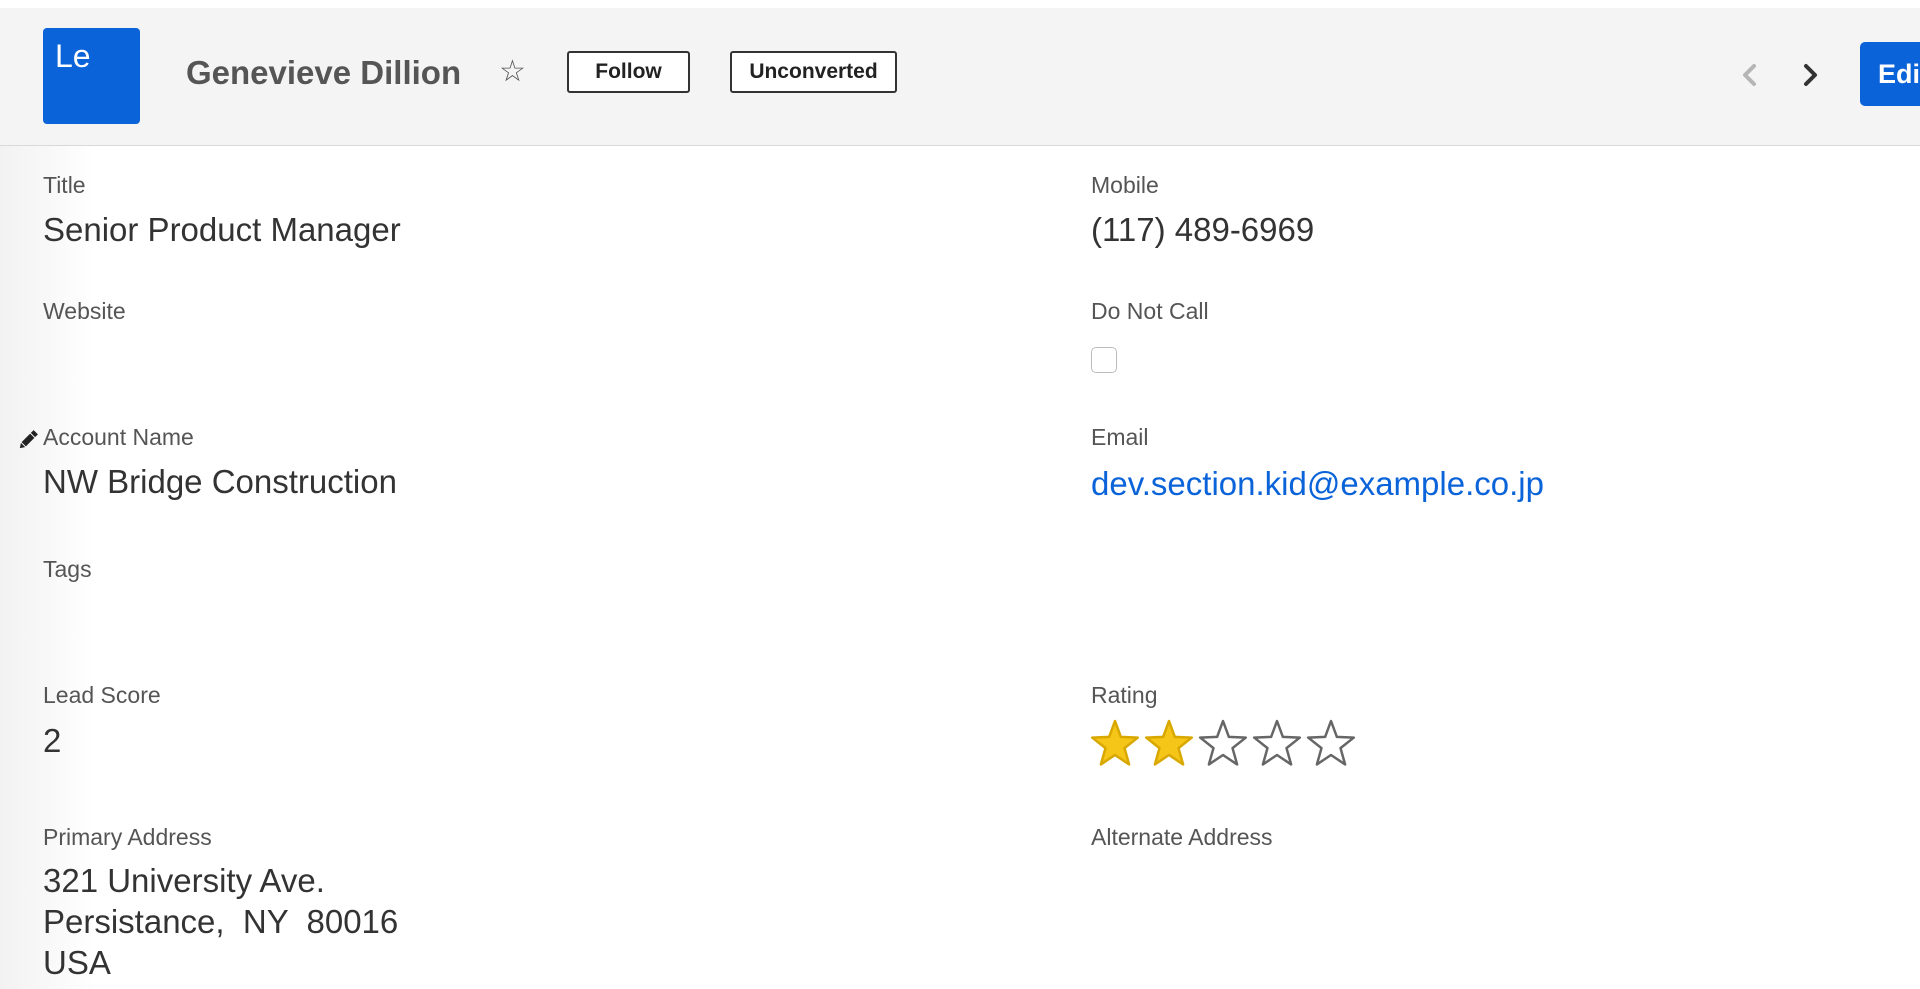  Describe the element at coordinates (222, 229) in the screenshot. I see `title-value: Senior Product Manager` at that location.